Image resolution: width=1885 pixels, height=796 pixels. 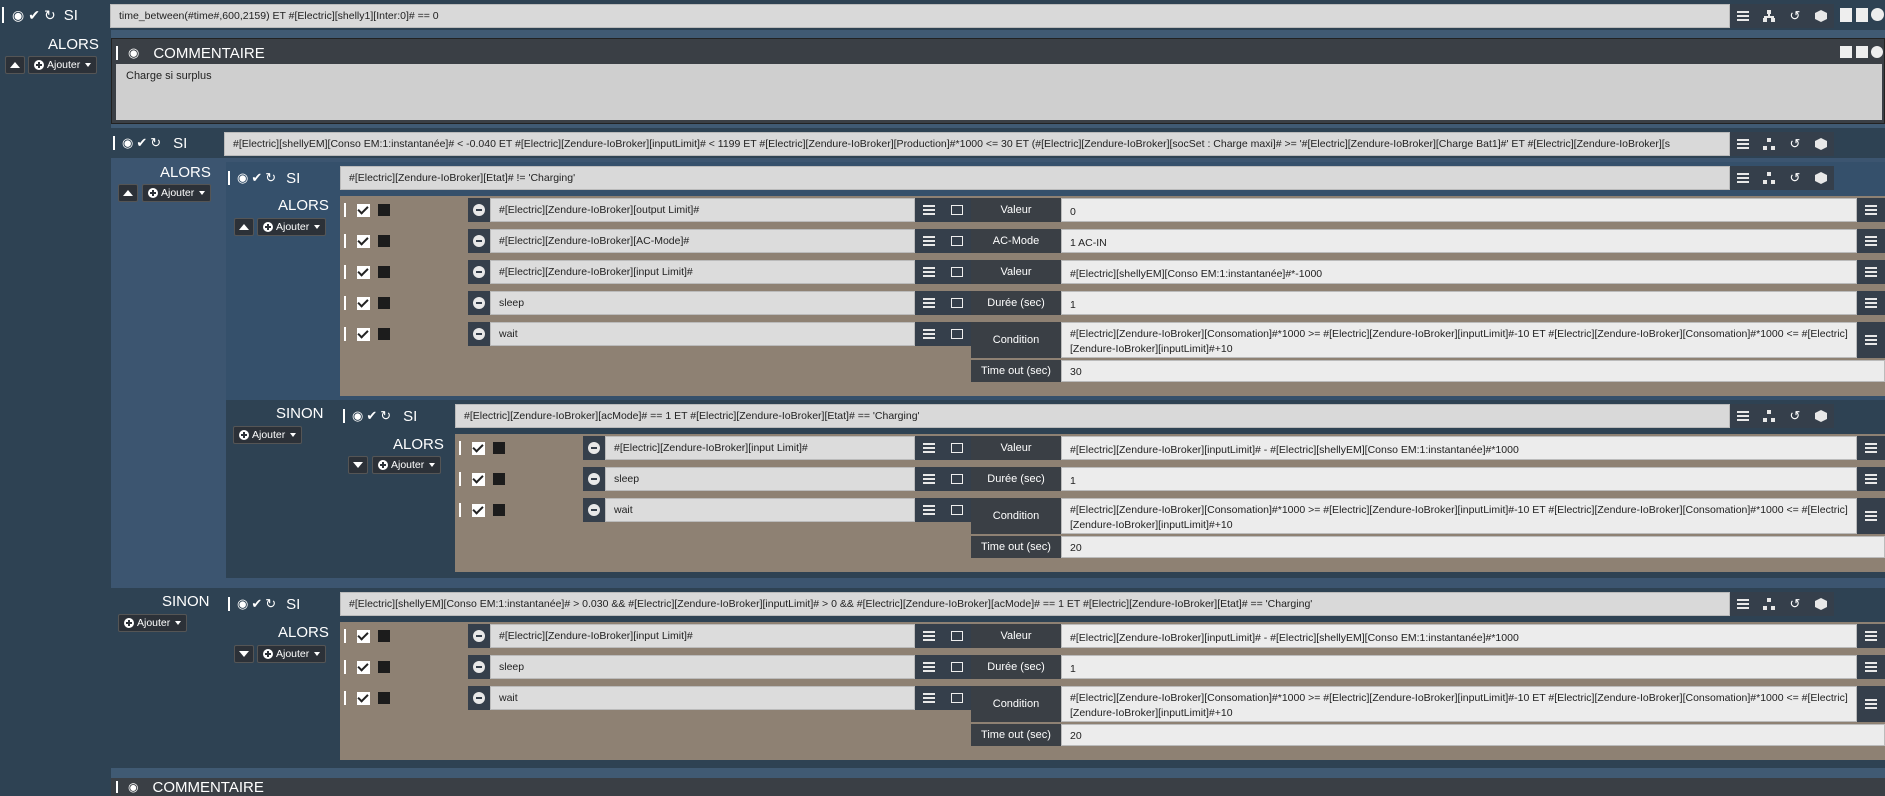 What do you see at coordinates (1473, 371) in the screenshot?
I see `option-value-input: 30` at bounding box center [1473, 371].